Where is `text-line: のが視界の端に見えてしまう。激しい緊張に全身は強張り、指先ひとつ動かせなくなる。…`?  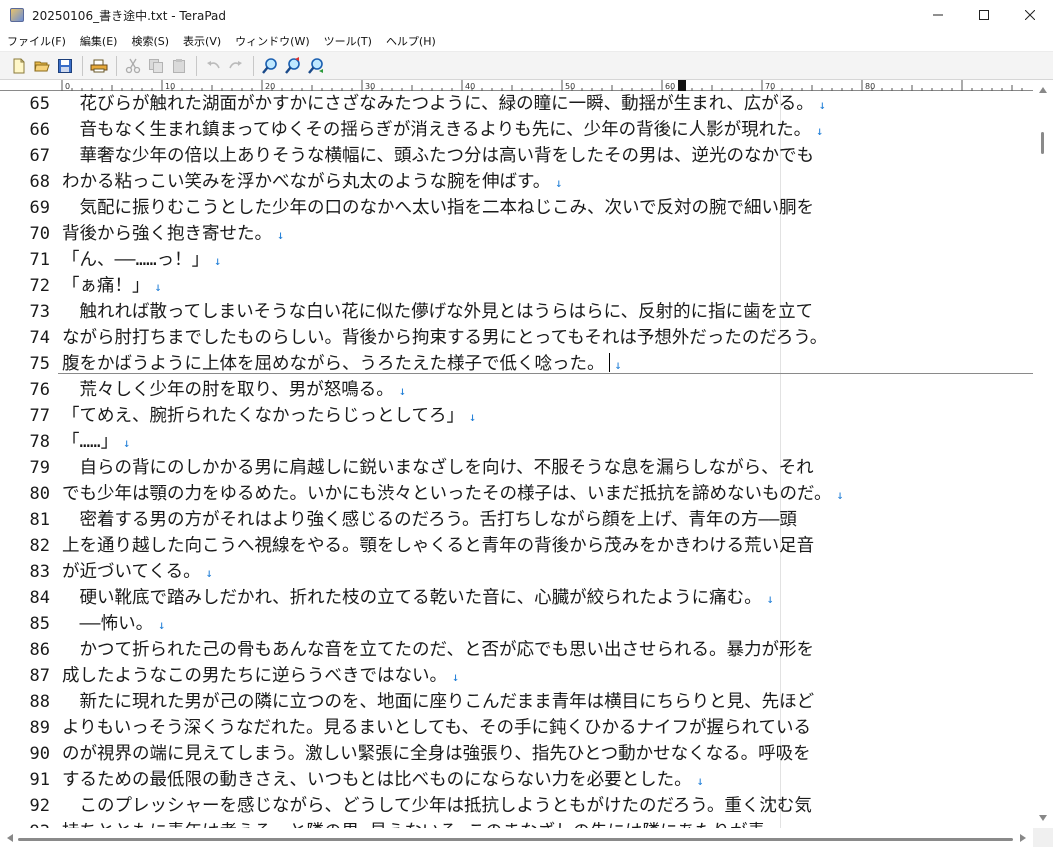
text-line: のが視界の端に見えてしまう。激しい緊張に全身は強張り、指先ひとつ動かせなくなる。… is located at coordinates (436, 754).